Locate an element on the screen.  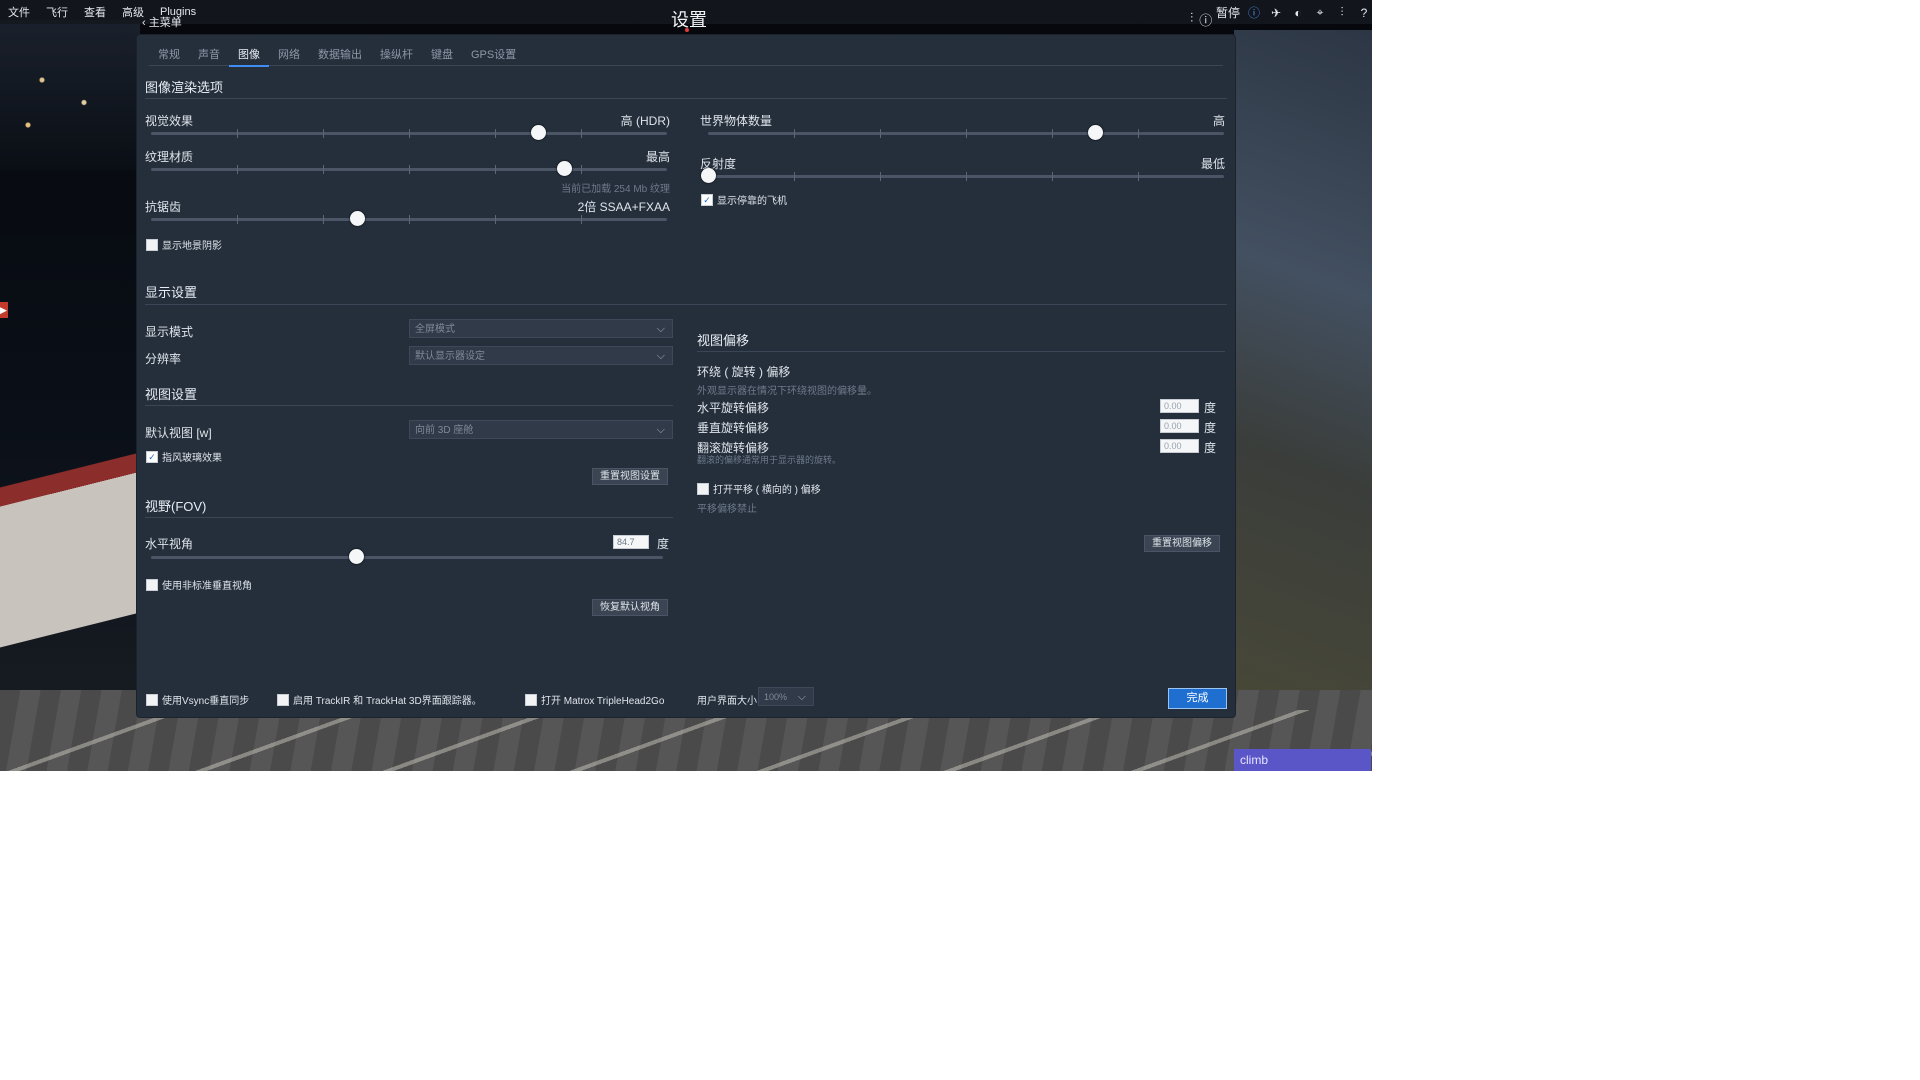
trackir-checkbox: 启用 TrackIR 和 TrackHat 3D界面跟踪器。 is located at coordinates (379, 699).